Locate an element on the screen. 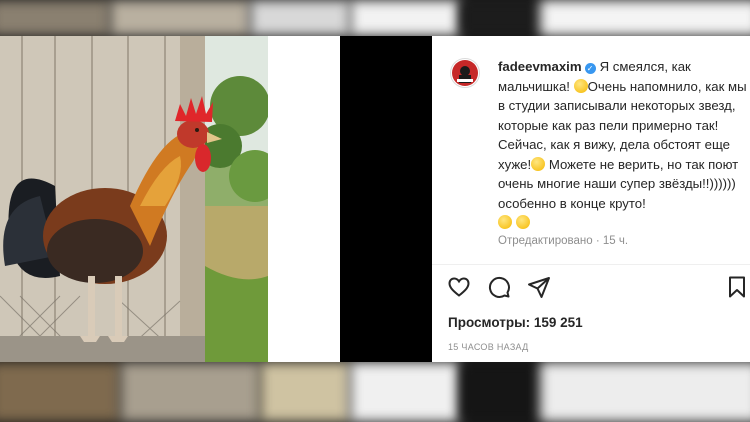 The image size is (750, 422). like-button is located at coordinates (459, 287).